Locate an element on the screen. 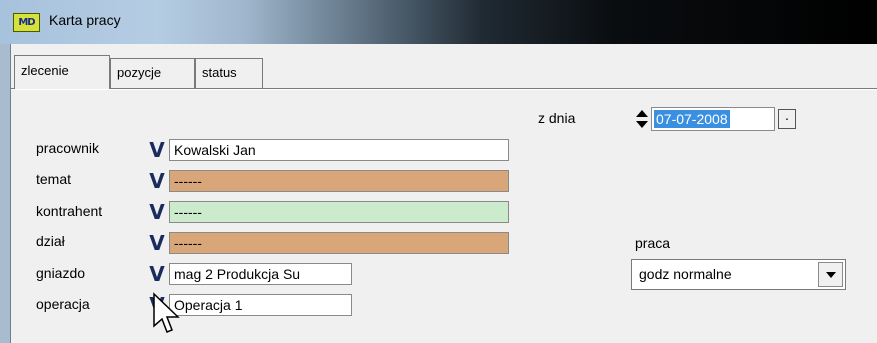 This screenshot has width=877, height=343. date-dropdown-button: · is located at coordinates (787, 119).